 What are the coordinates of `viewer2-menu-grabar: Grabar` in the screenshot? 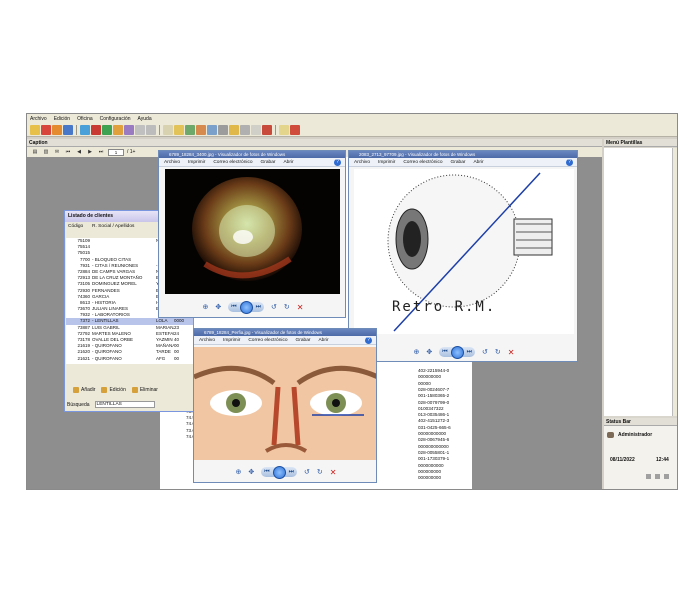 It's located at (458, 162).